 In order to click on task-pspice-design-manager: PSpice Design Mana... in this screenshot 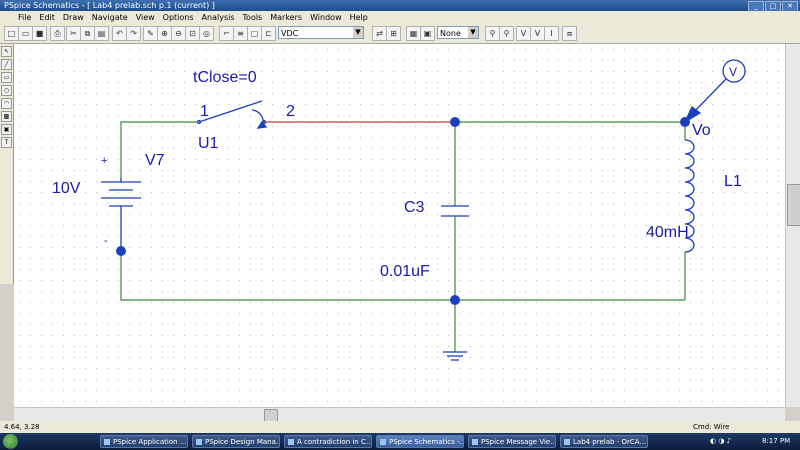, I will do `click(236, 441)`.